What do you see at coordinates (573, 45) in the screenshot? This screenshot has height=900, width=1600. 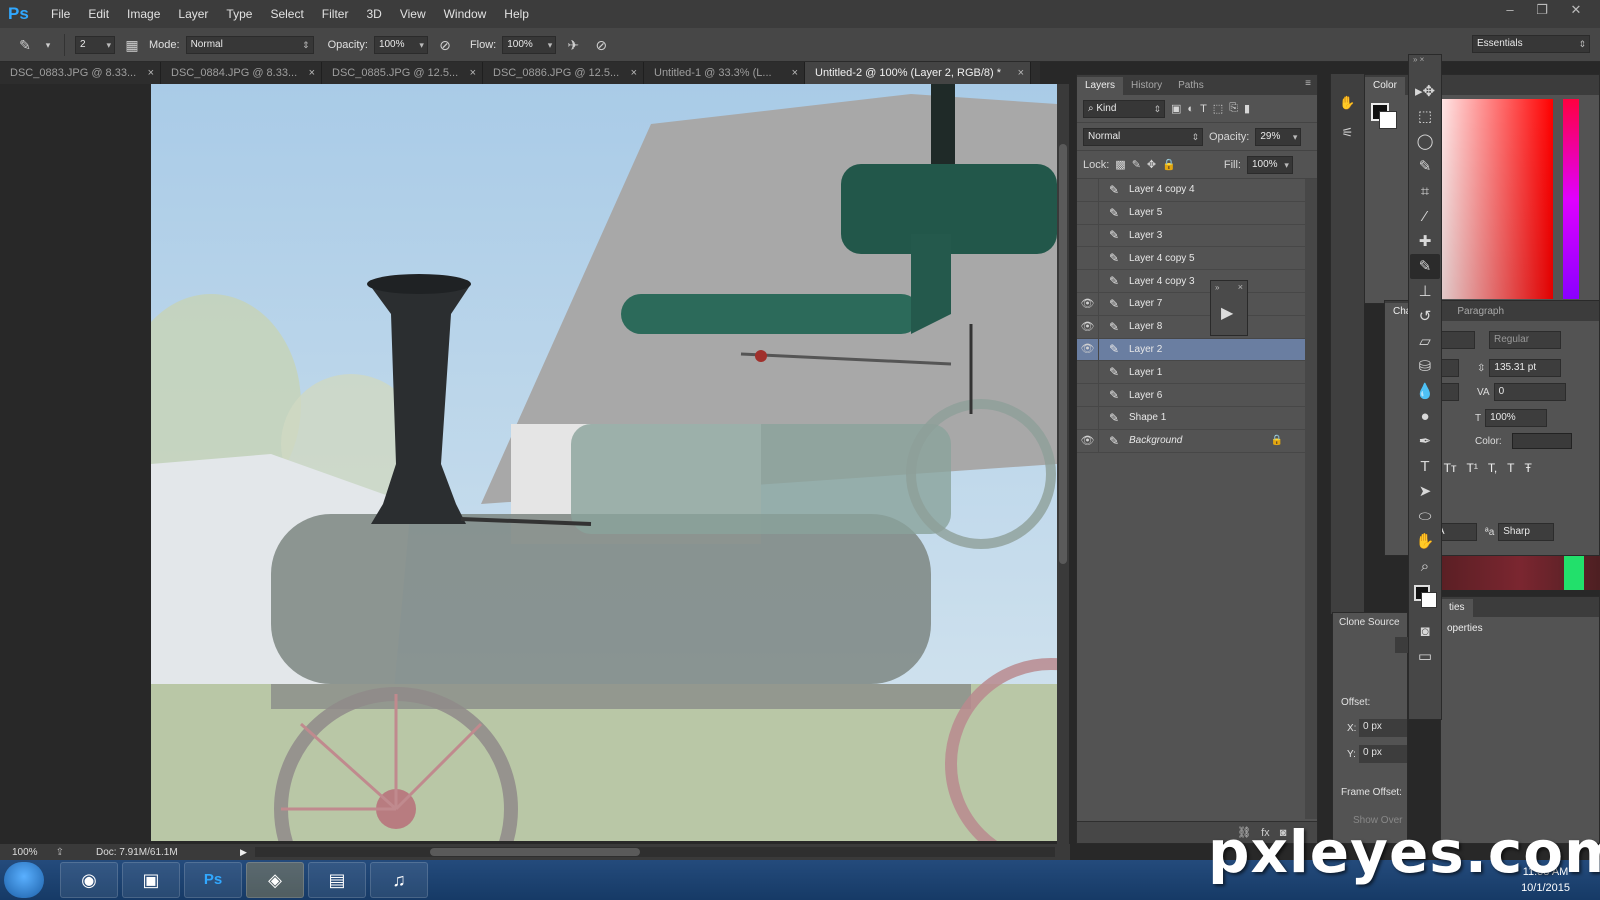 I see `airbrush-icon: ✈` at bounding box center [573, 45].